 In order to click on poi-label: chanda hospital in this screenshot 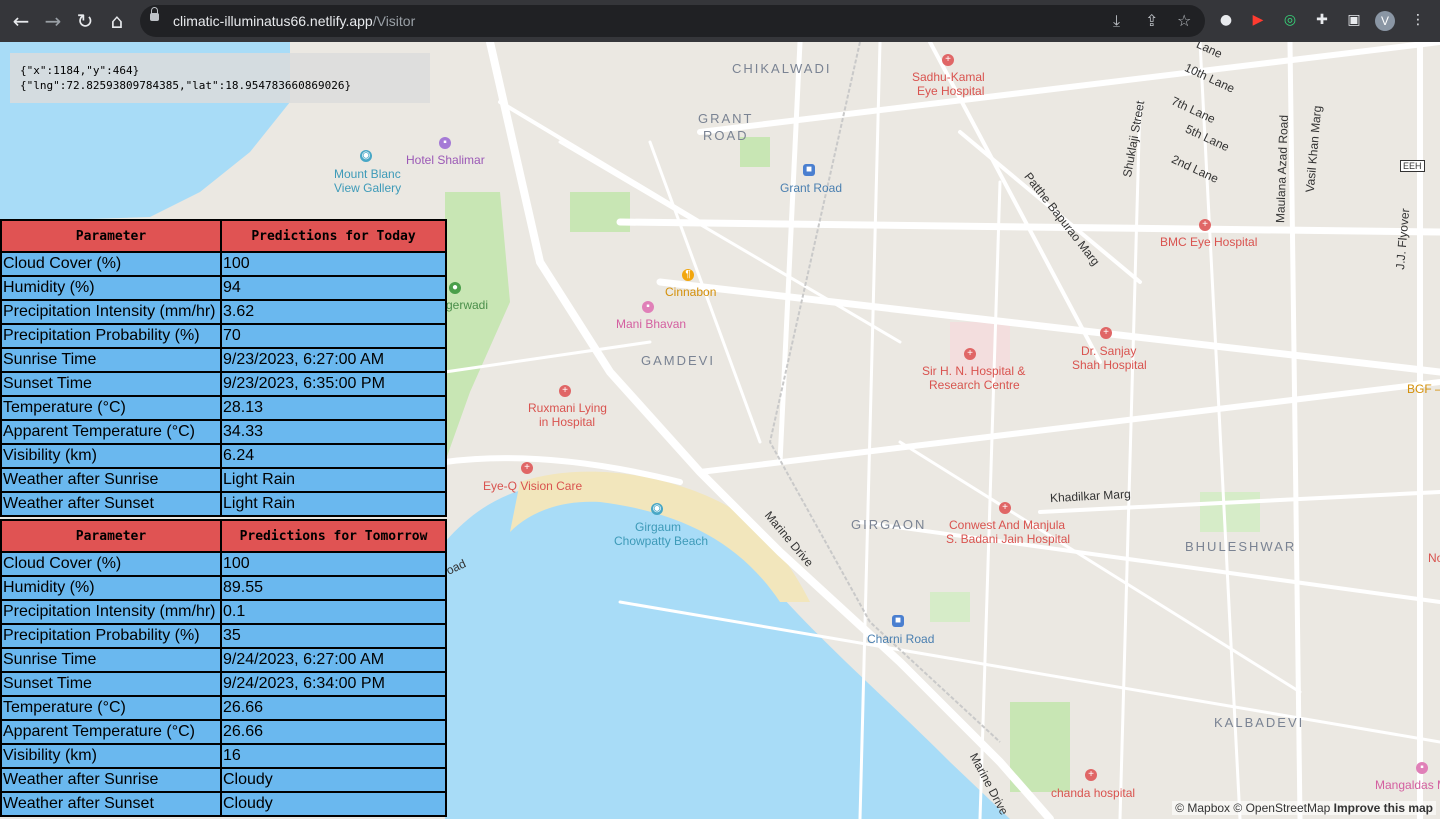, I will do `click(1093, 793)`.